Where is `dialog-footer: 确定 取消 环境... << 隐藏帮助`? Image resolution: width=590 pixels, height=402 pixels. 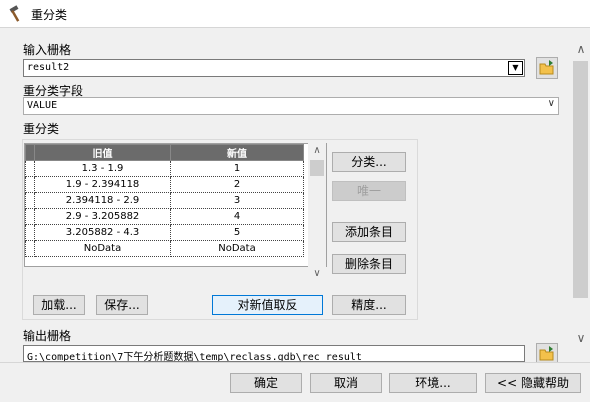
dialog-footer: 确定 取消 环境... << 隐藏帮助 is located at coordinates (295, 382).